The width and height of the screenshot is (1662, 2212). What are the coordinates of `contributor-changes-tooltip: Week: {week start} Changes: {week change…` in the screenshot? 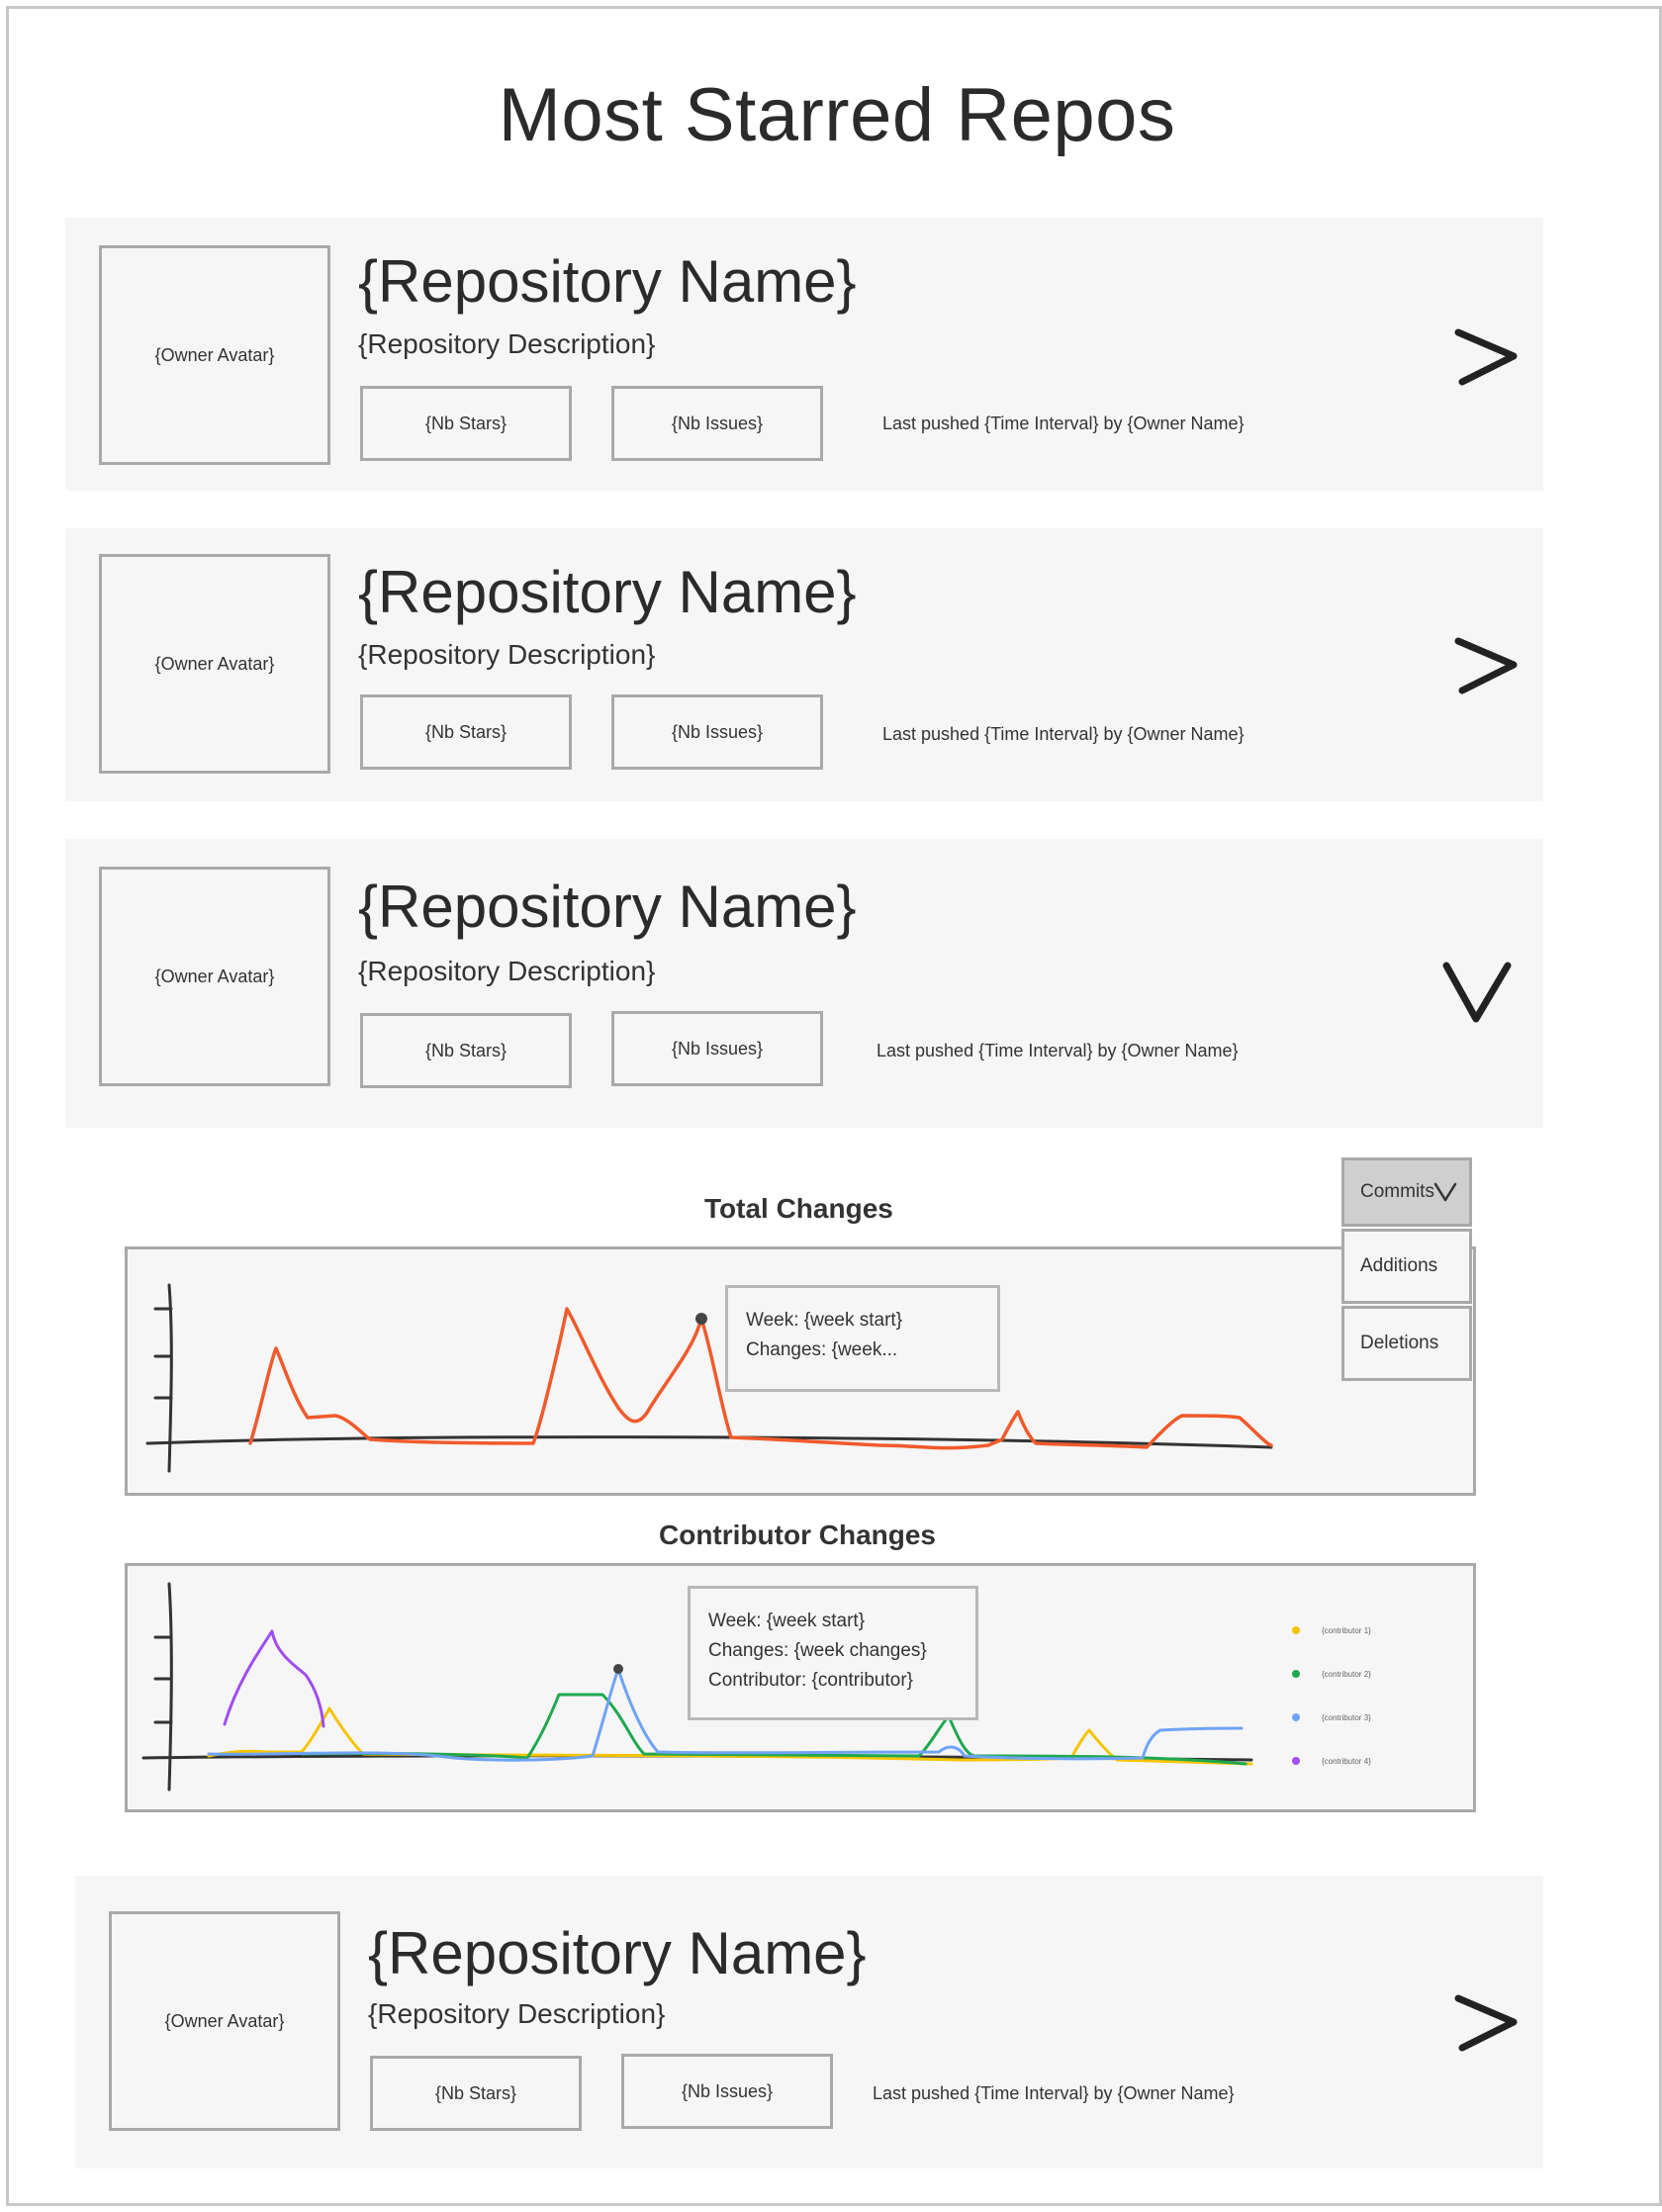 It's located at (833, 1653).